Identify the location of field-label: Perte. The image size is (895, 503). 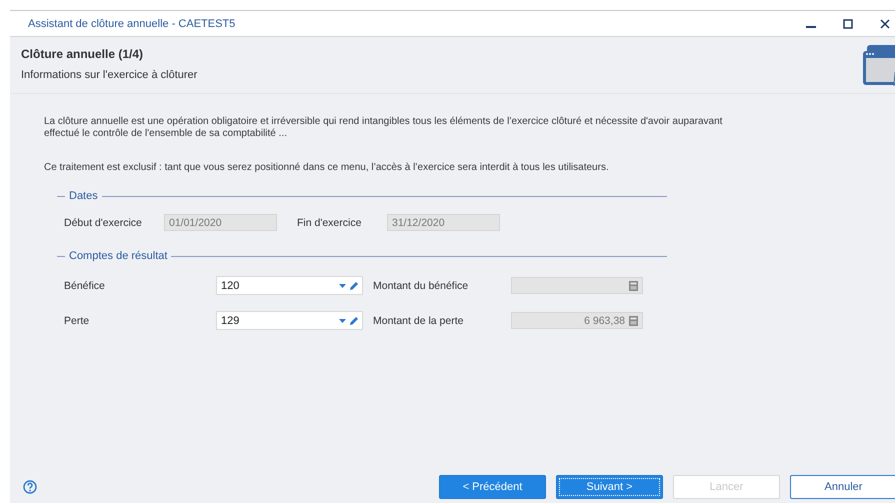
(77, 320).